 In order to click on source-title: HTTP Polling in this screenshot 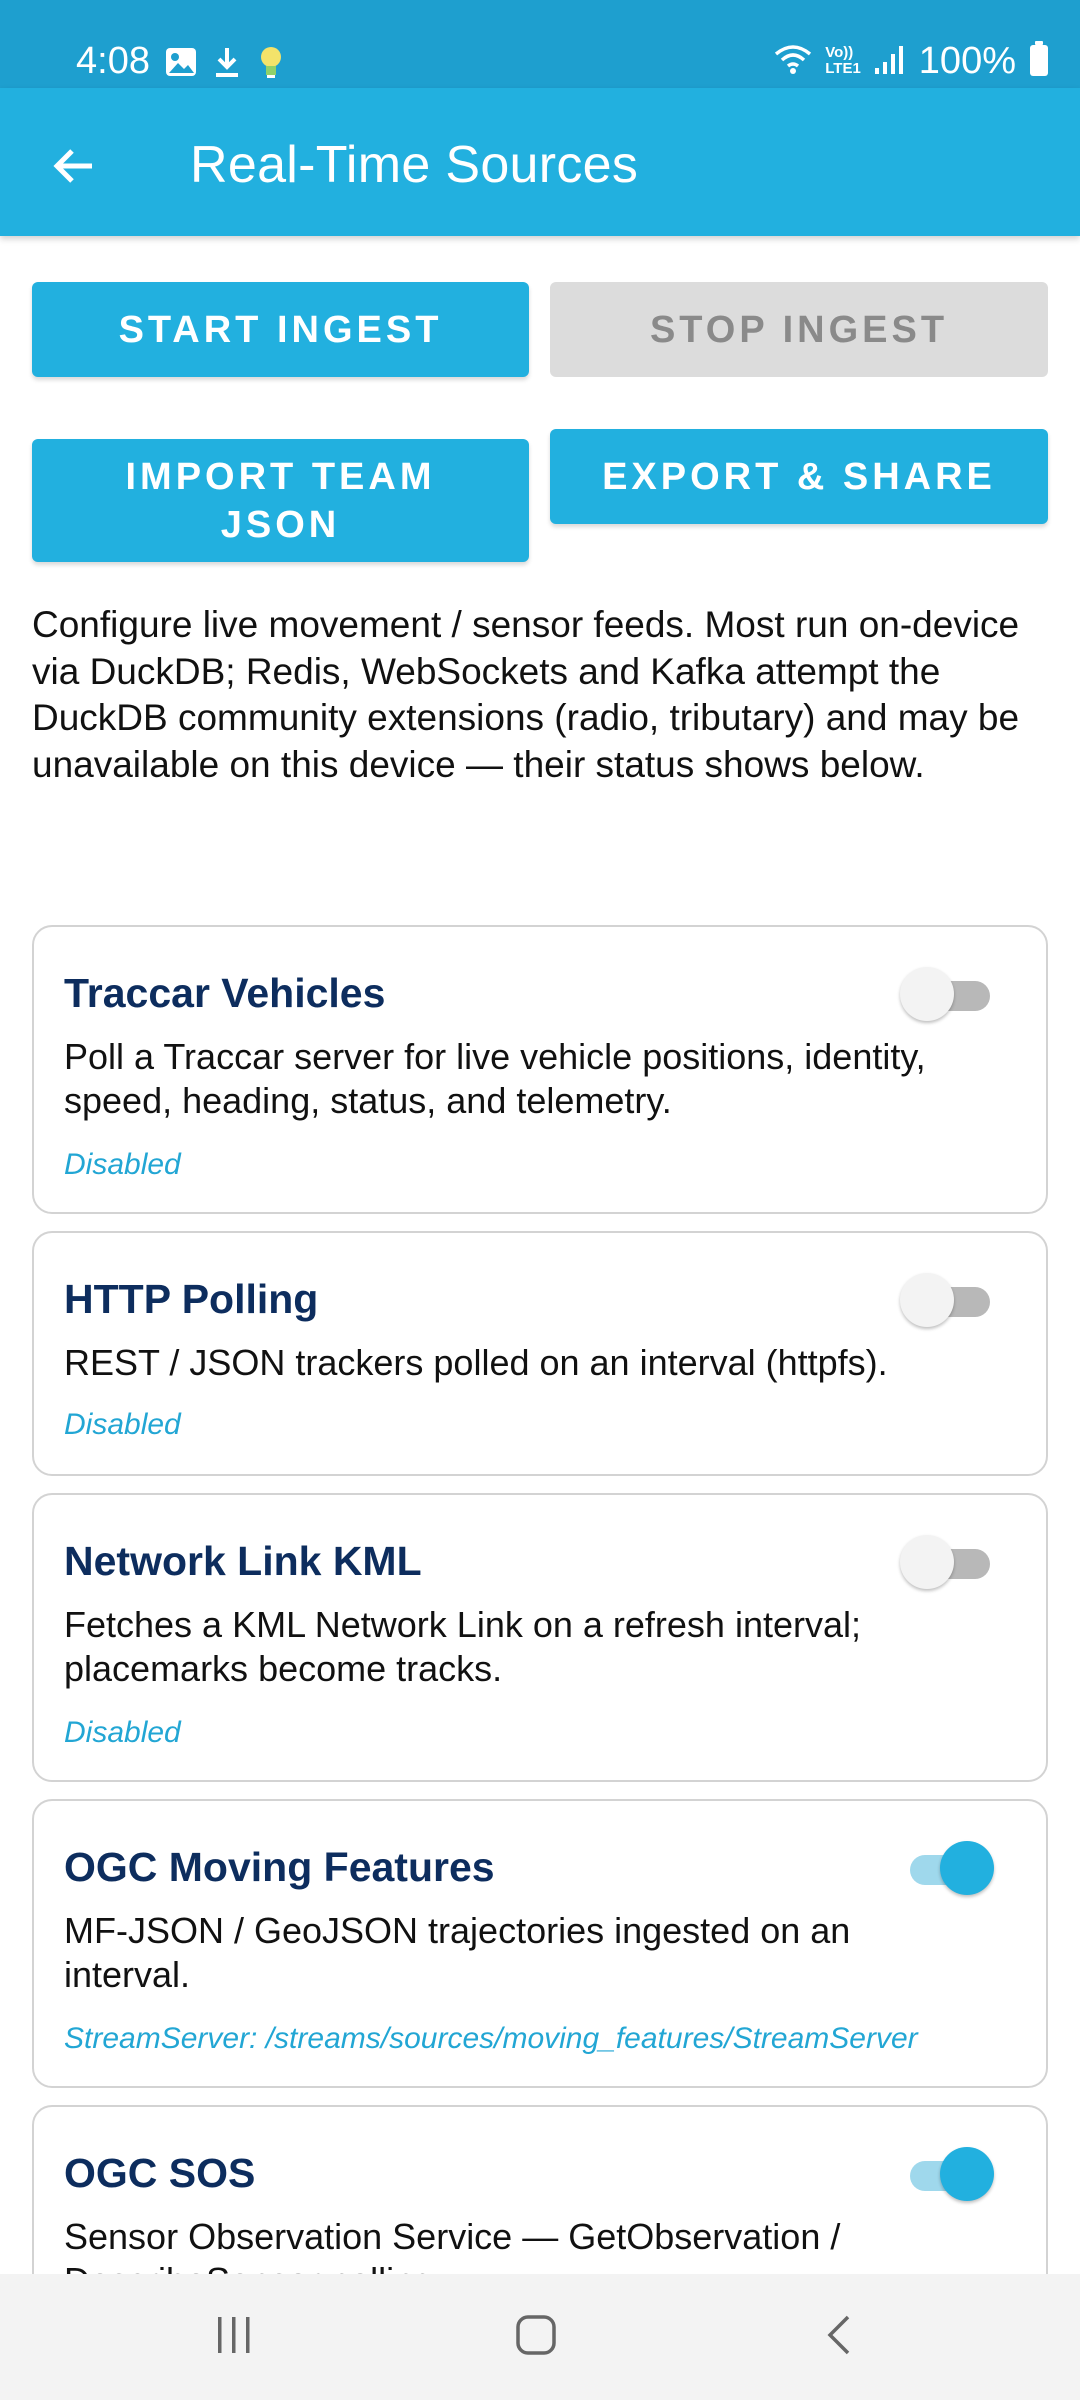, I will do `click(191, 1299)`.